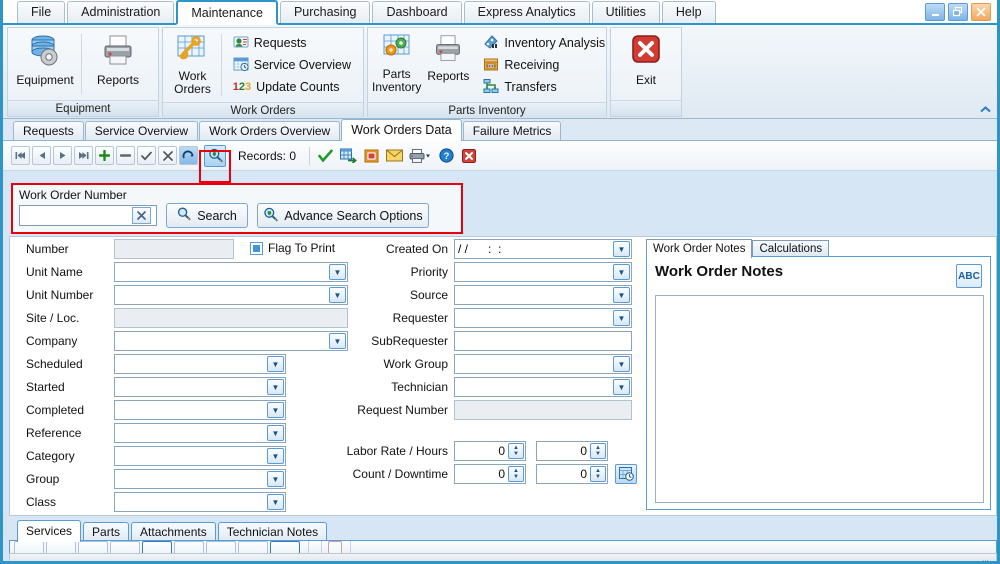 The height and width of the screenshot is (564, 1000). Describe the element at coordinates (41, 155) in the screenshot. I see `previous-record-button` at that location.